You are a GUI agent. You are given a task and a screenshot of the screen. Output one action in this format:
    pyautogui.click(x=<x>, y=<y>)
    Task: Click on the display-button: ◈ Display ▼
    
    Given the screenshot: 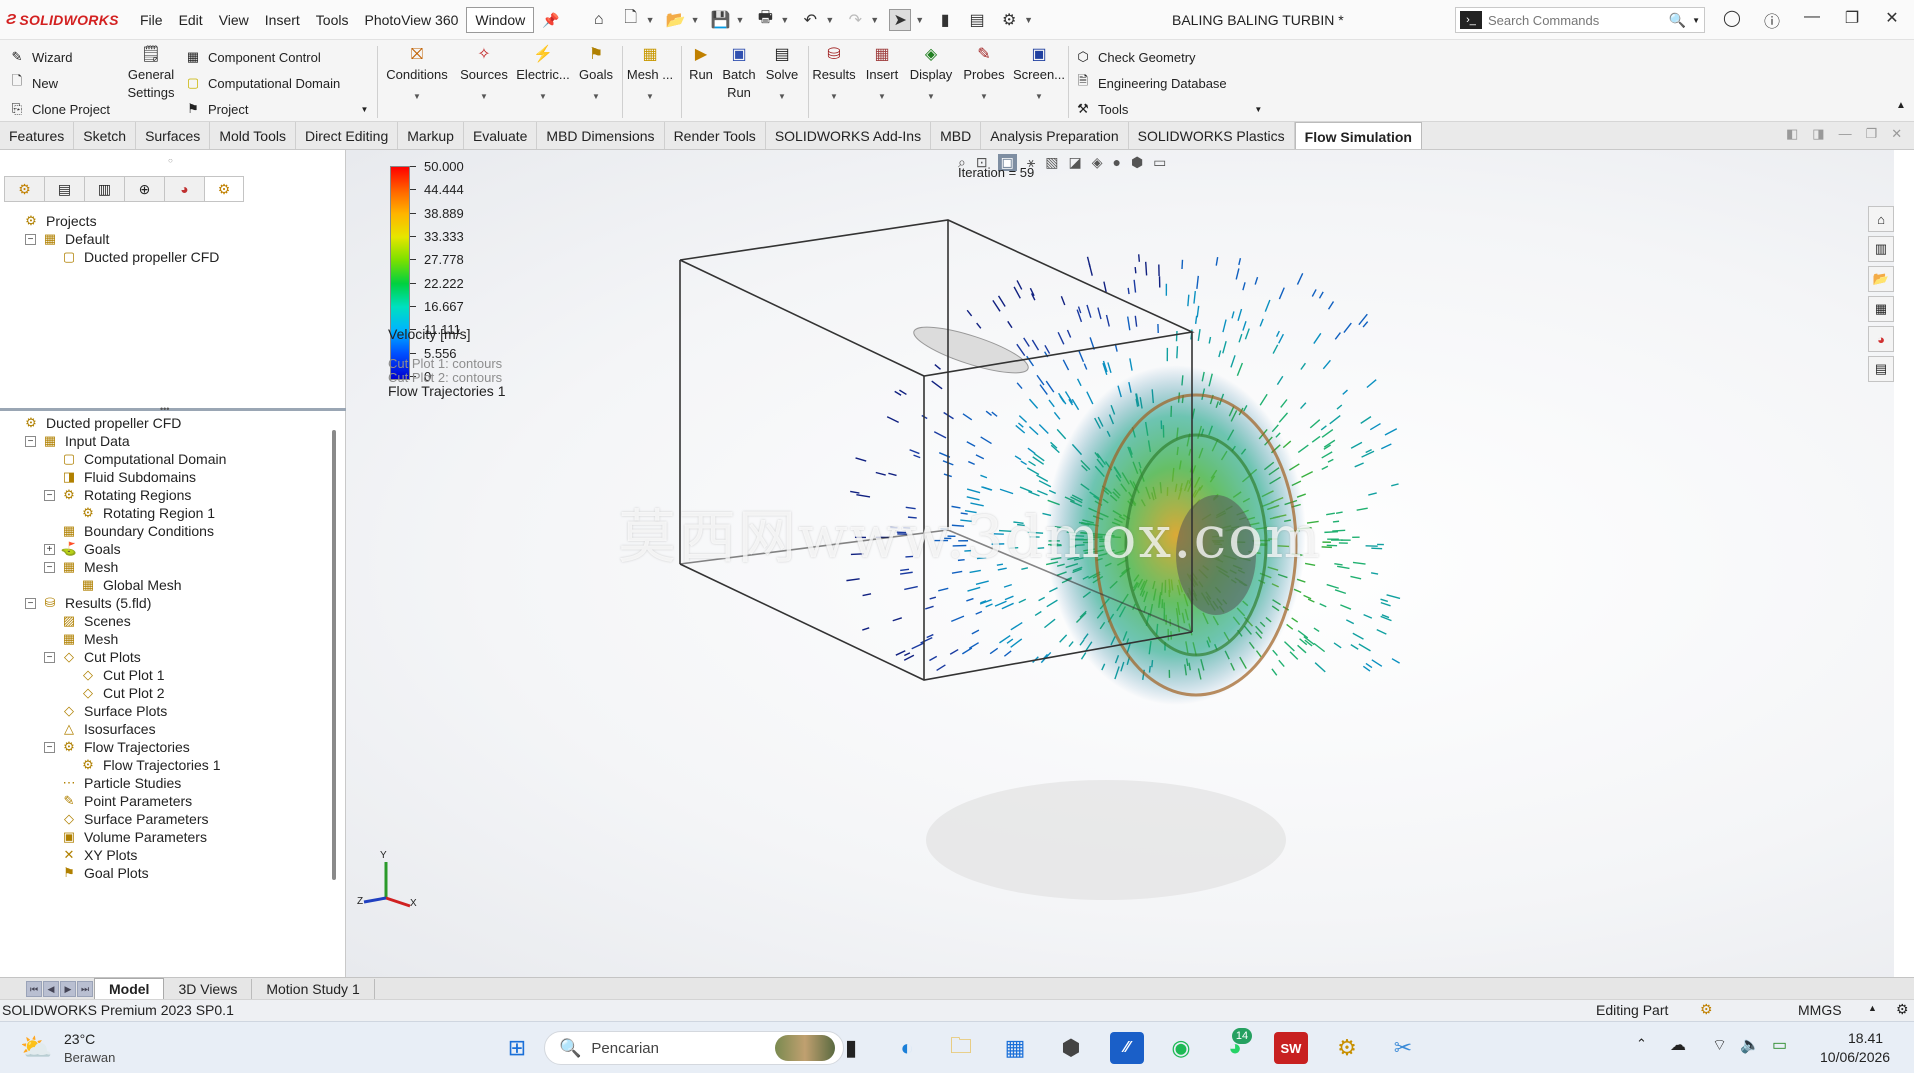 What is the action you would take?
    pyautogui.click(x=931, y=75)
    